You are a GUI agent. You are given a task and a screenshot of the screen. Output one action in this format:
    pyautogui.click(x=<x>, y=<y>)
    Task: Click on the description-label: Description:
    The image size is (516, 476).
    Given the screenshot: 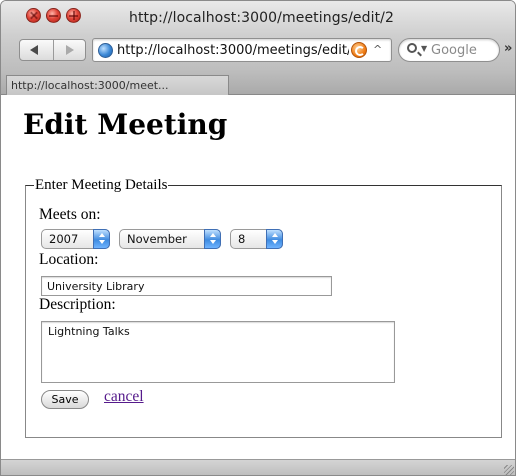 What is the action you would take?
    pyautogui.click(x=77, y=304)
    